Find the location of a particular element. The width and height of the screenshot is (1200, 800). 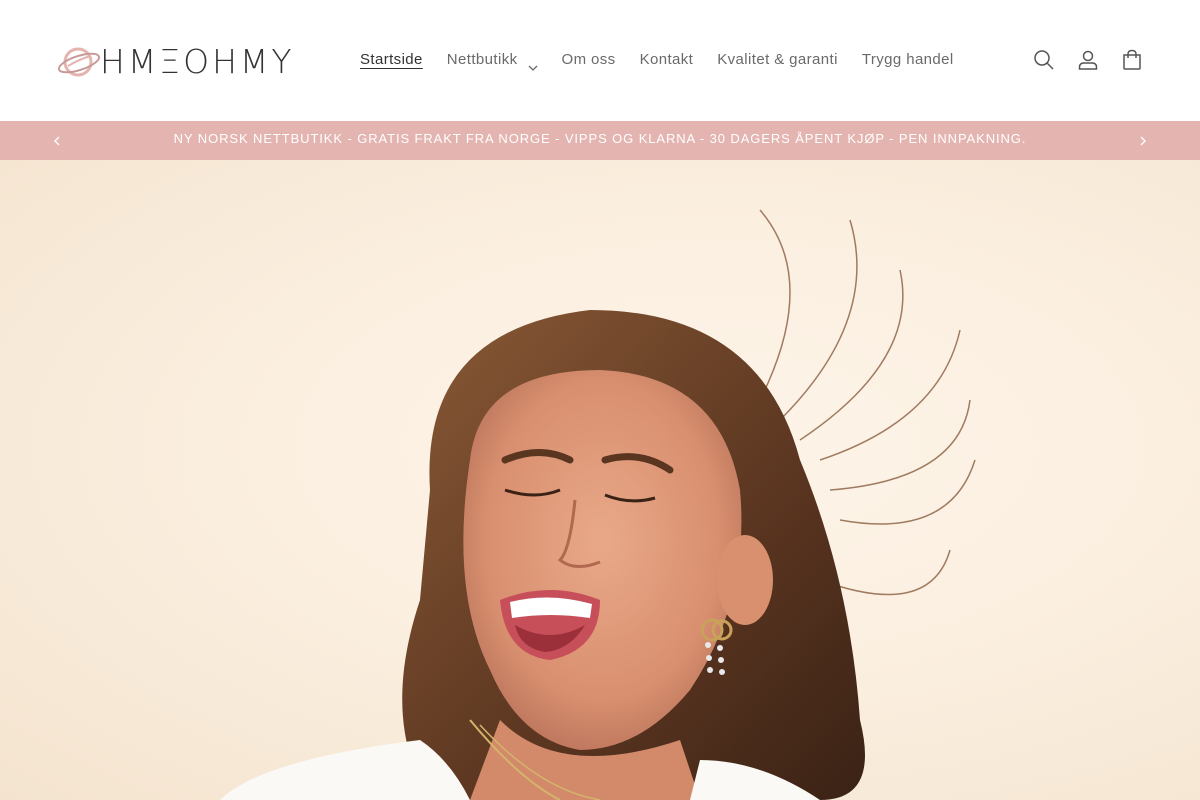

account-icon is located at coordinates (1088, 60).